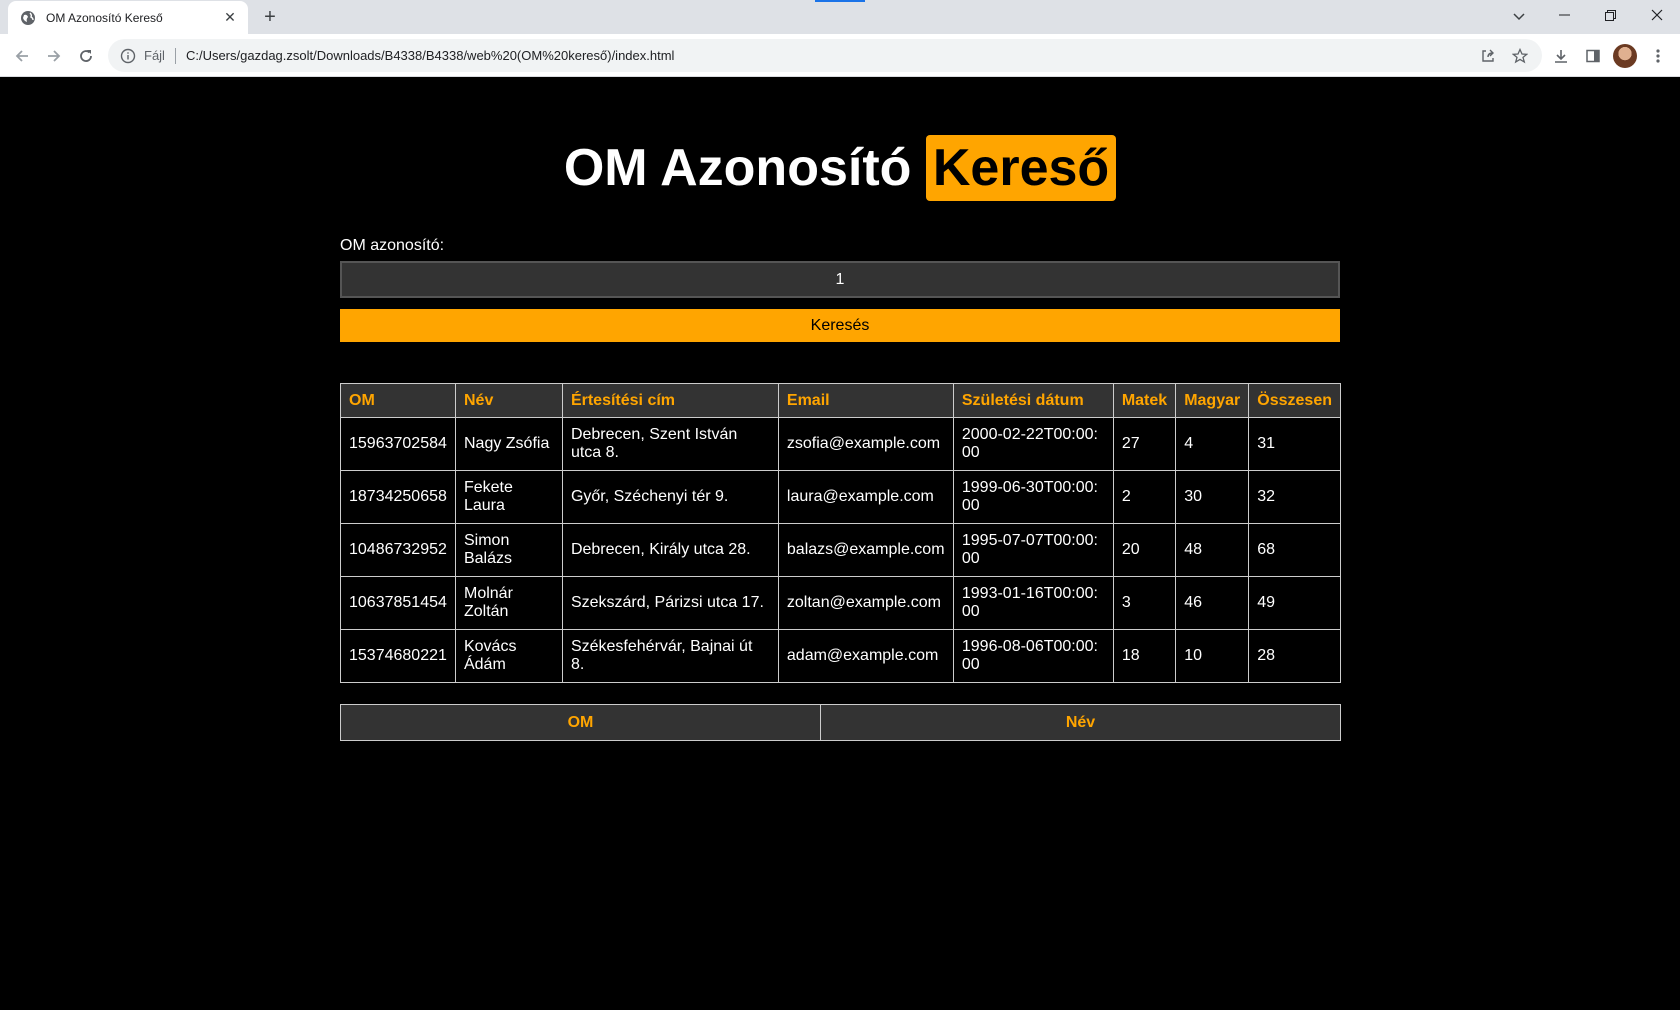 The height and width of the screenshot is (1010, 1680). I want to click on header-osszesen: Összesen, so click(1294, 400).